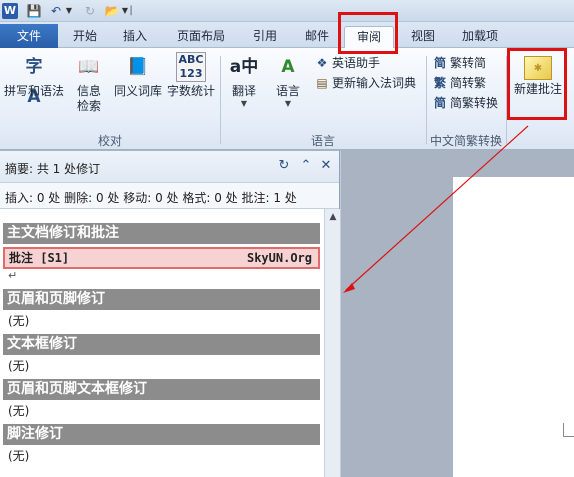  I want to click on spelling-icon: 字A, so click(34, 82).